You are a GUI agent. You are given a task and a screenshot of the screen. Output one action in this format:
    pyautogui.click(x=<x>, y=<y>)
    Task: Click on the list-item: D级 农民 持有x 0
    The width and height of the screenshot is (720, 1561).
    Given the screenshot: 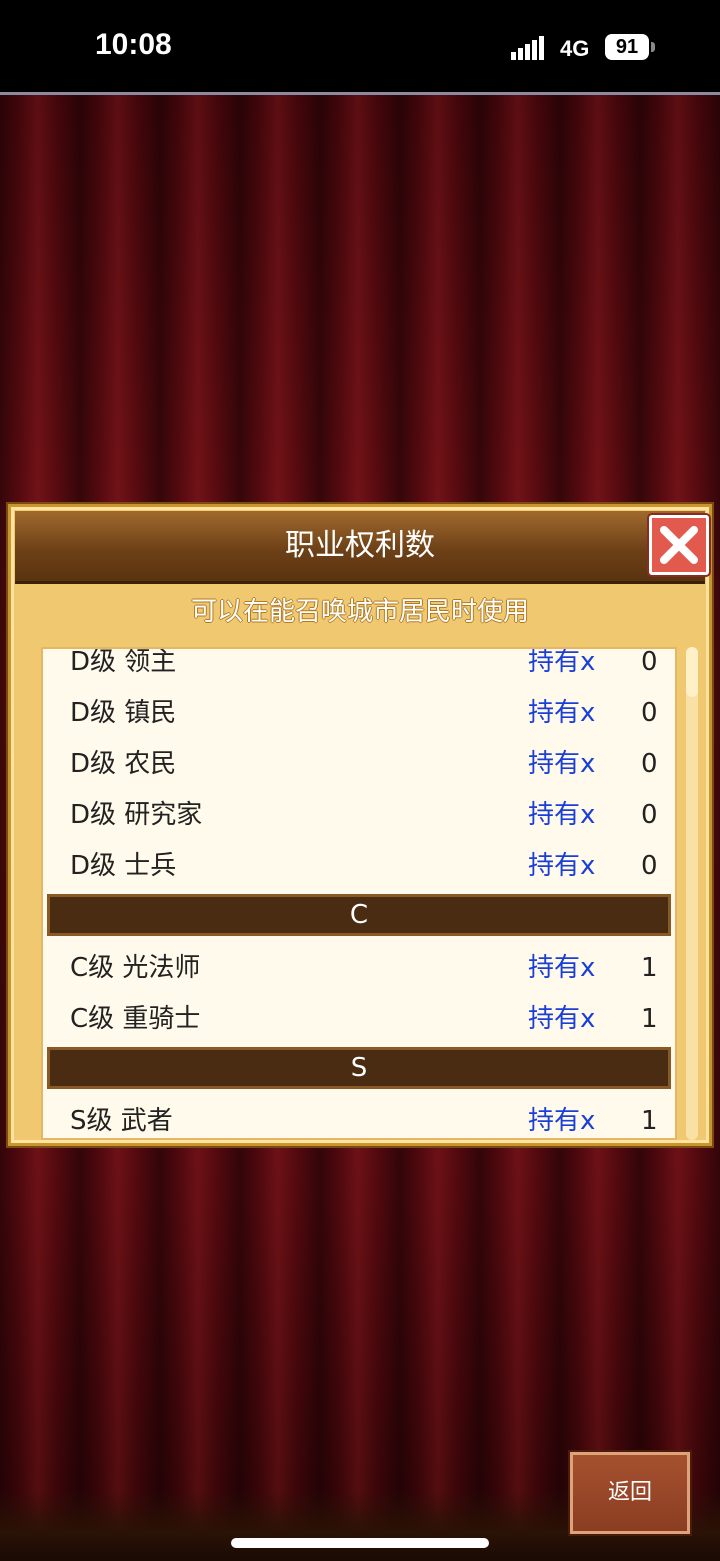 What is the action you would take?
    pyautogui.click(x=359, y=764)
    